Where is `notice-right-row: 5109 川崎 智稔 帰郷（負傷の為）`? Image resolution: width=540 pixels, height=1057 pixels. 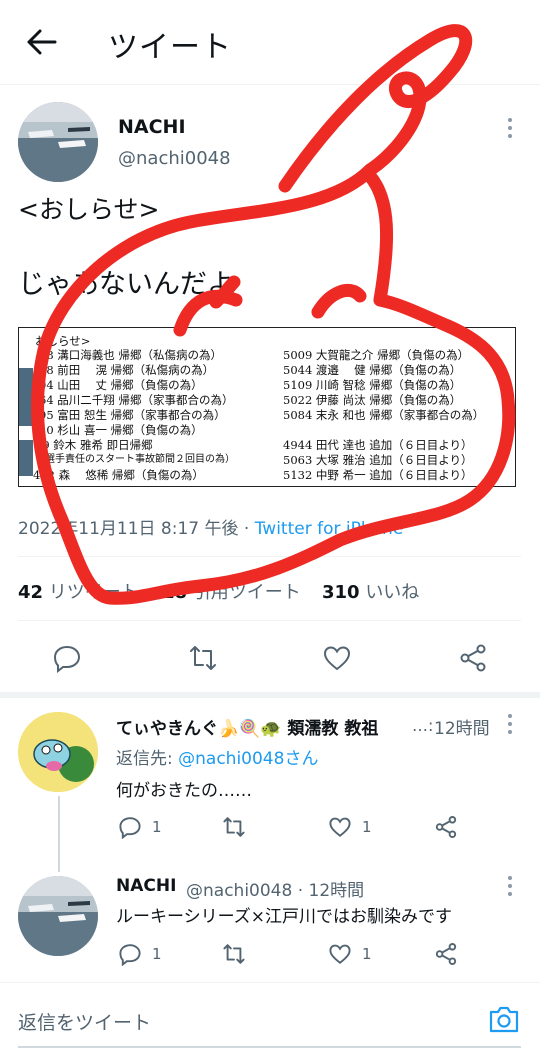
notice-right-row: 5109 川崎 智稔 帰郷（負傷の為） is located at coordinates (372, 385).